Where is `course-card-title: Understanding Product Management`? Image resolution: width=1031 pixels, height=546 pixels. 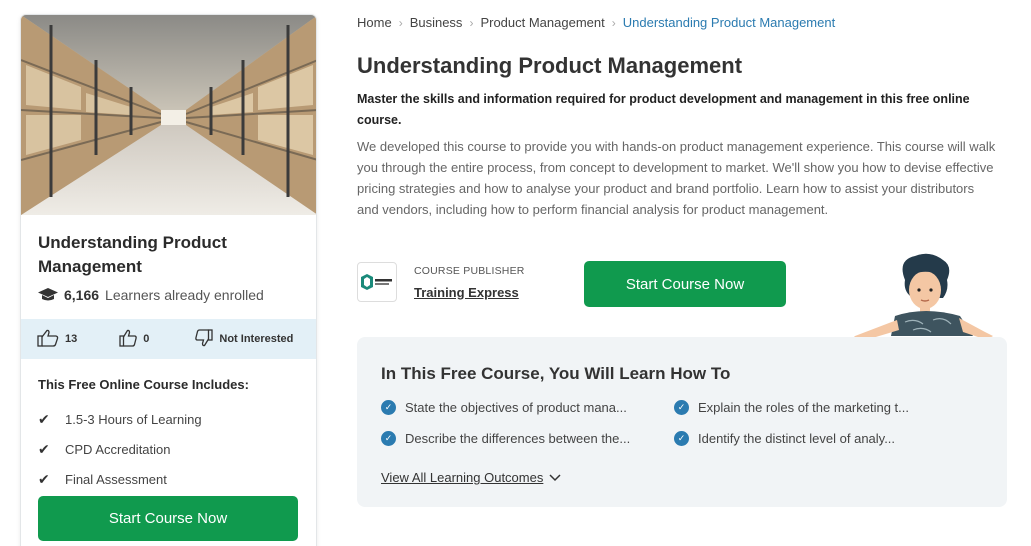
course-card-title: Understanding Product Management is located at coordinates (132, 254).